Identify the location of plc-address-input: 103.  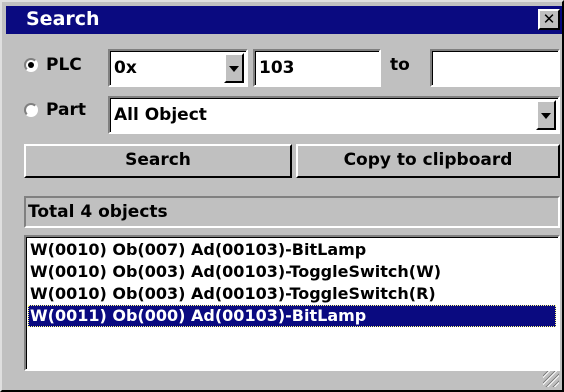
(317, 68).